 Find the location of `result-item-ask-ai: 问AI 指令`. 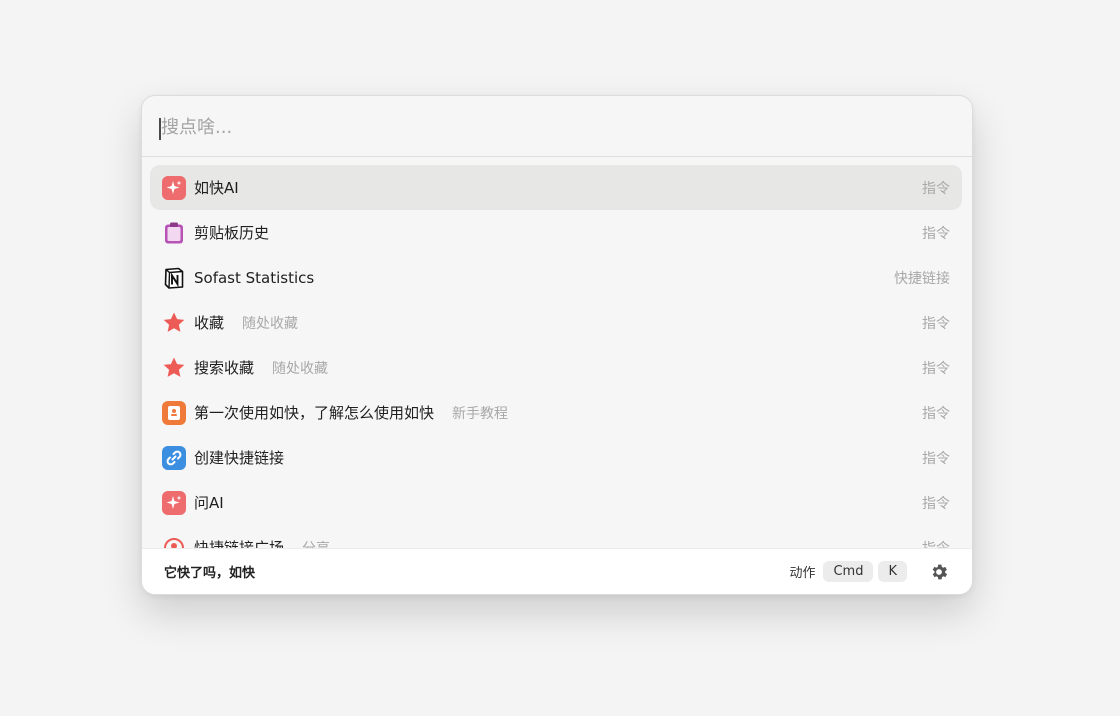

result-item-ask-ai: 问AI 指令 is located at coordinates (556, 502).